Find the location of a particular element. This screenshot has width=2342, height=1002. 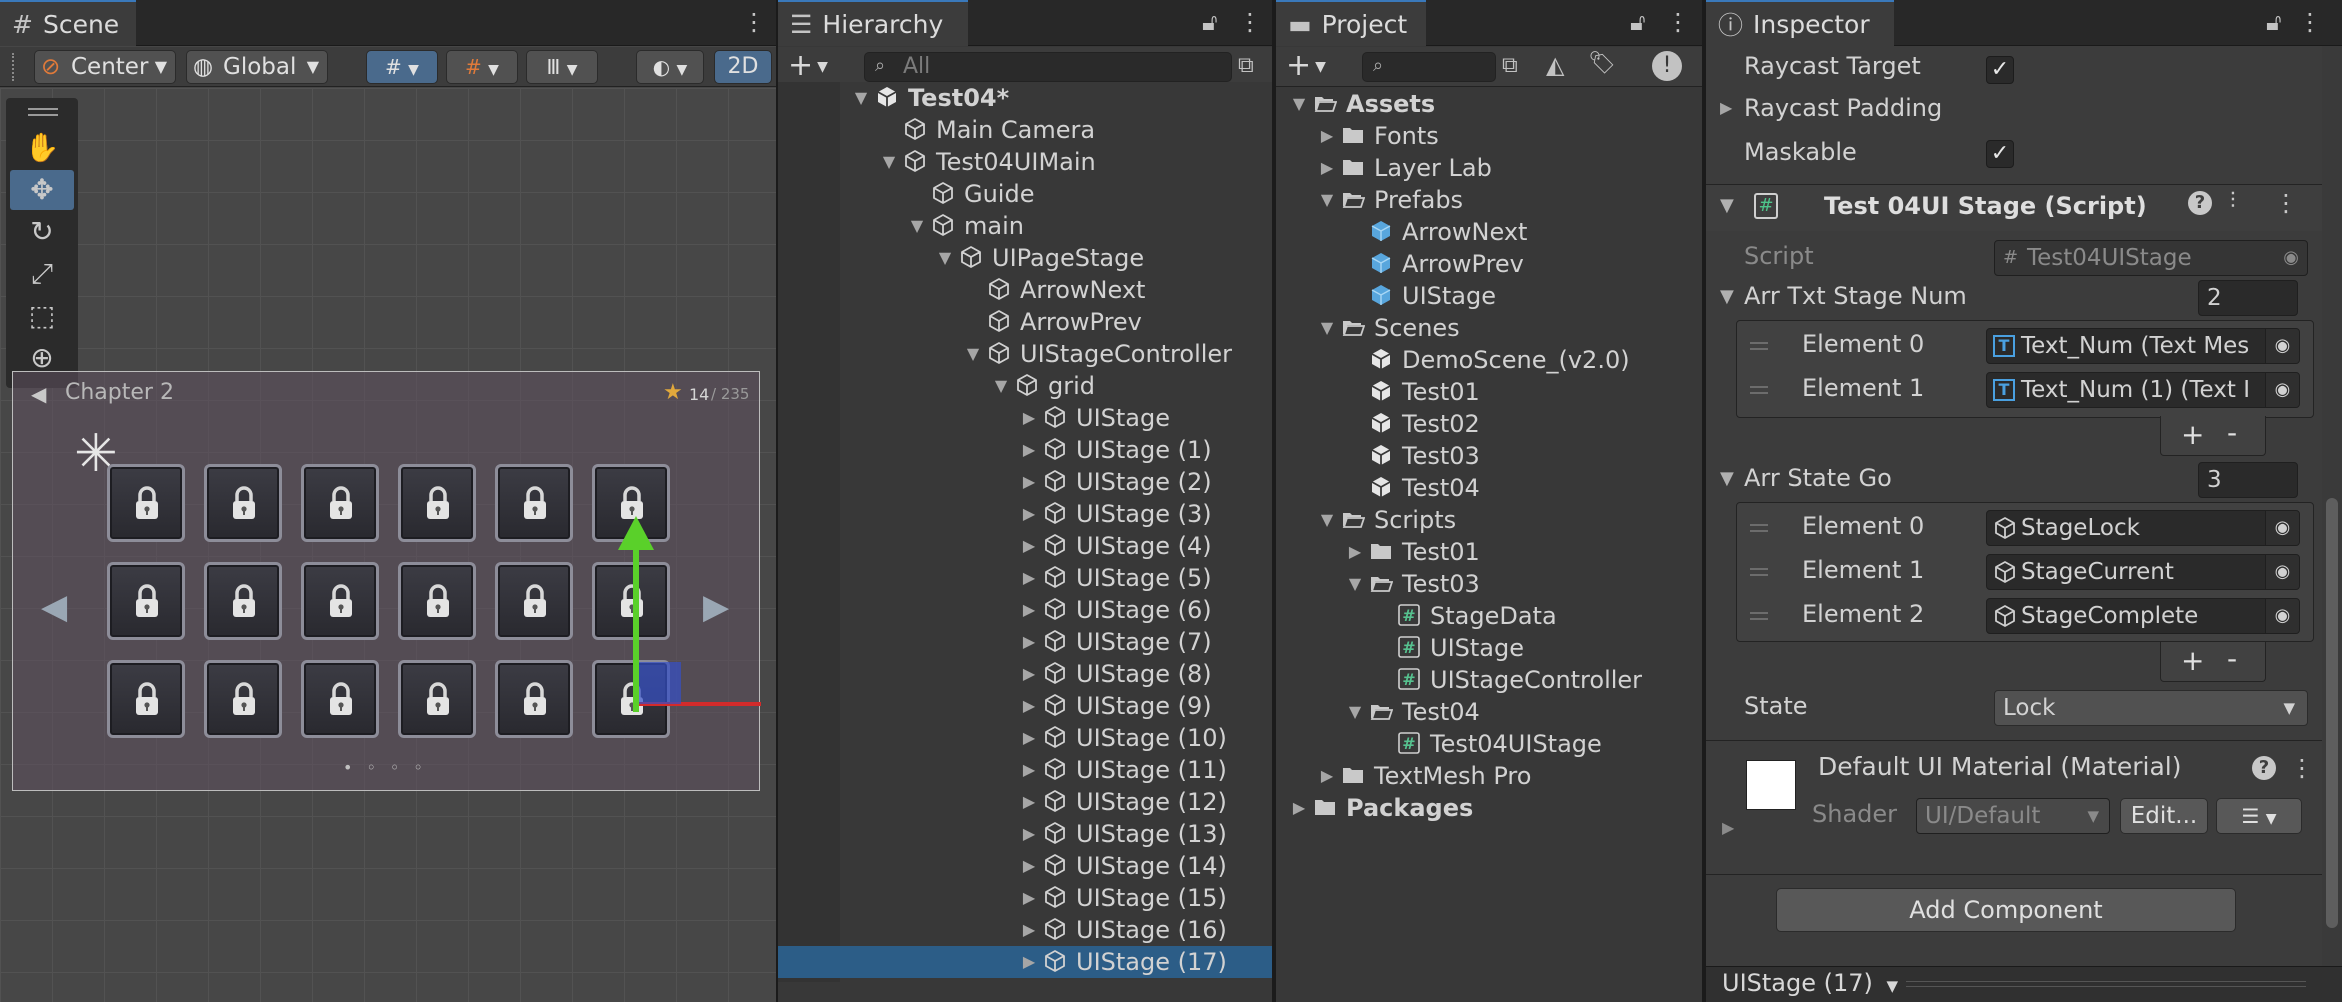

project-item: ▼ Prefabs is located at coordinates (1489, 200).